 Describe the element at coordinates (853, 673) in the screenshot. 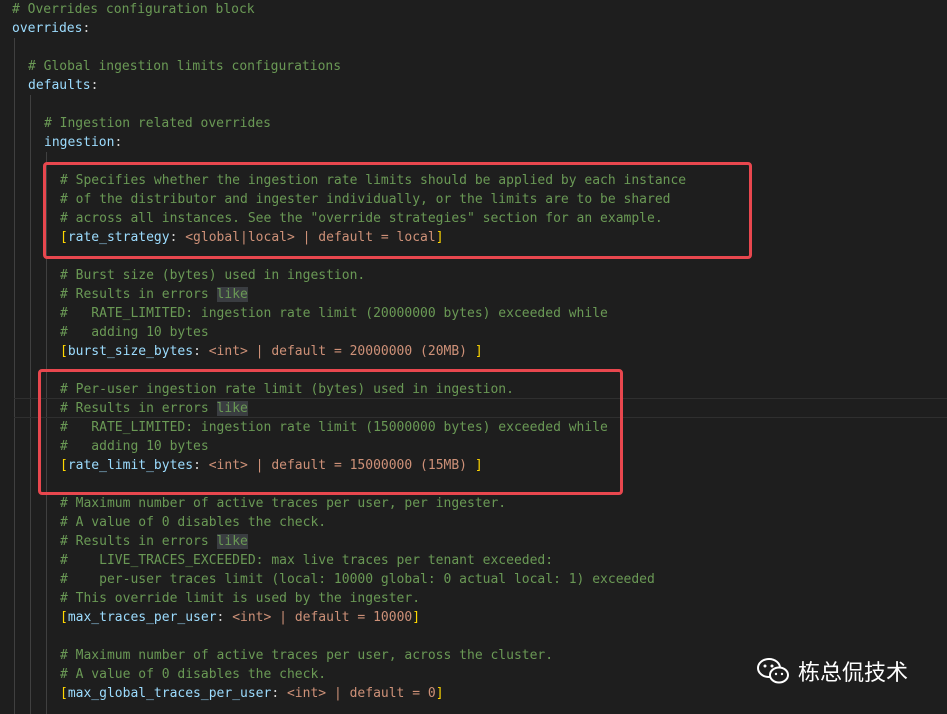

I see `watermark-text: 栋总侃技术` at that location.